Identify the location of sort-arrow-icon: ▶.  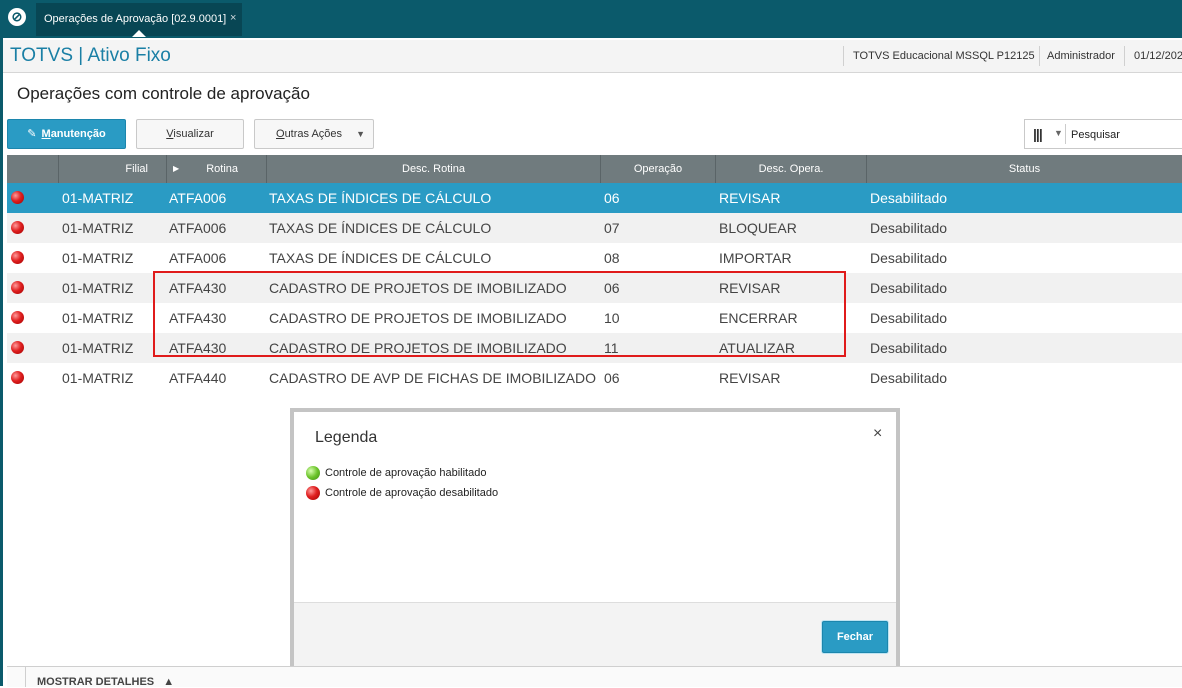
(176, 168).